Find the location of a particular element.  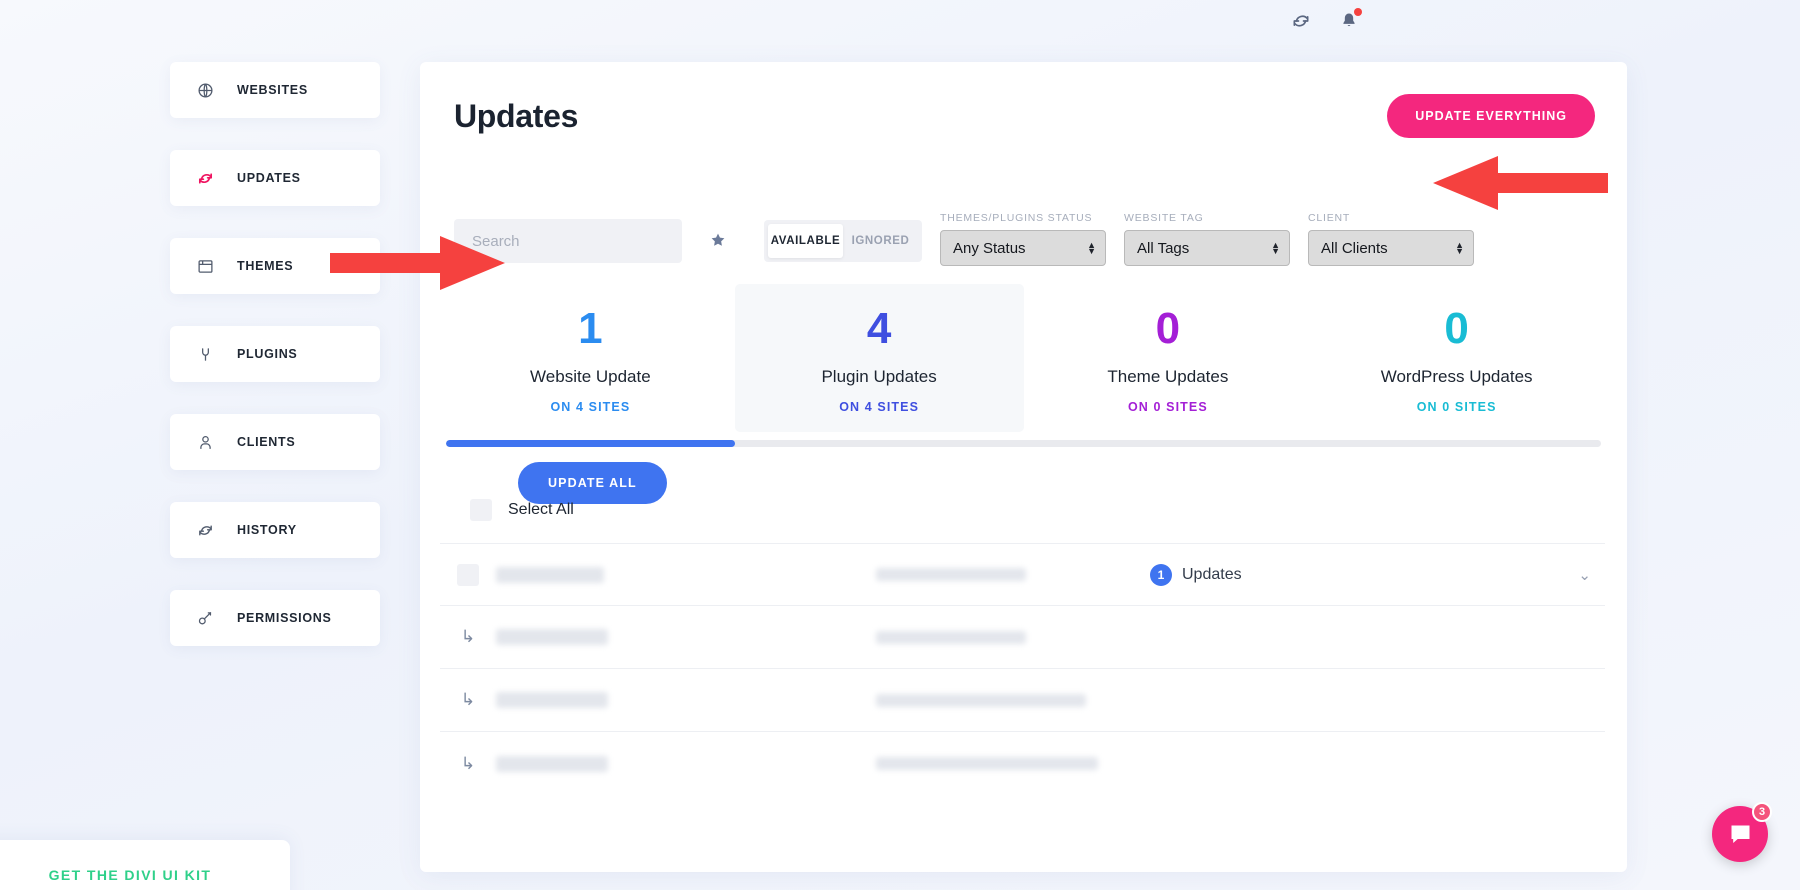

client-select: All Clients ▲ ▼ is located at coordinates (1391, 248).